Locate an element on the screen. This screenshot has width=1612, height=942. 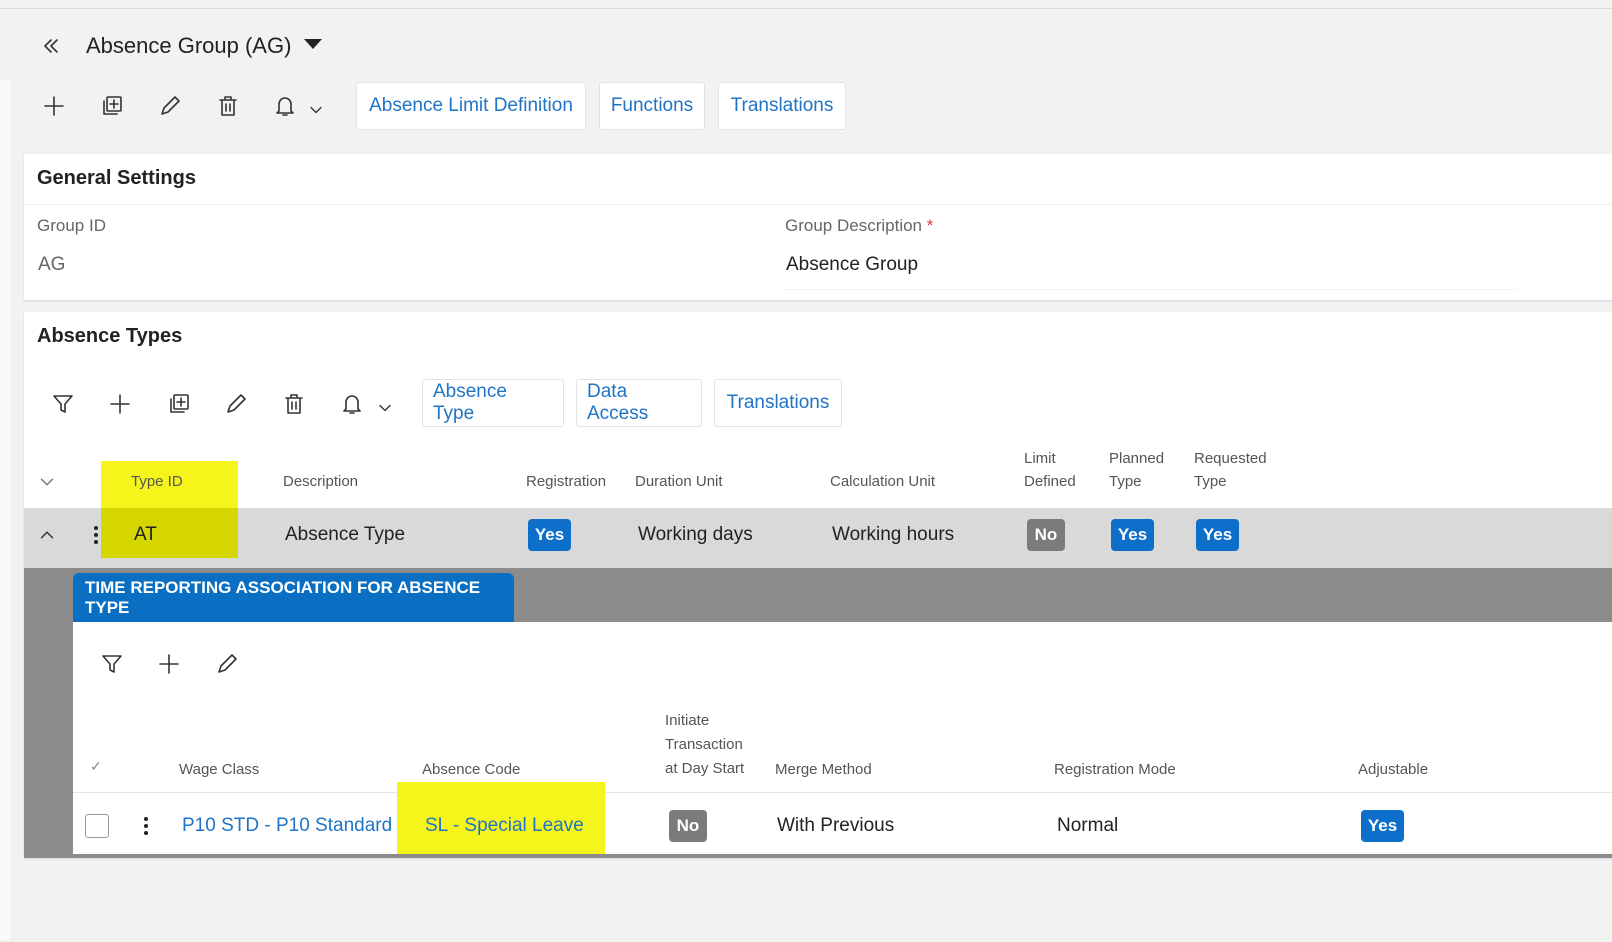
row-merge-method: With Previous is located at coordinates (836, 825).